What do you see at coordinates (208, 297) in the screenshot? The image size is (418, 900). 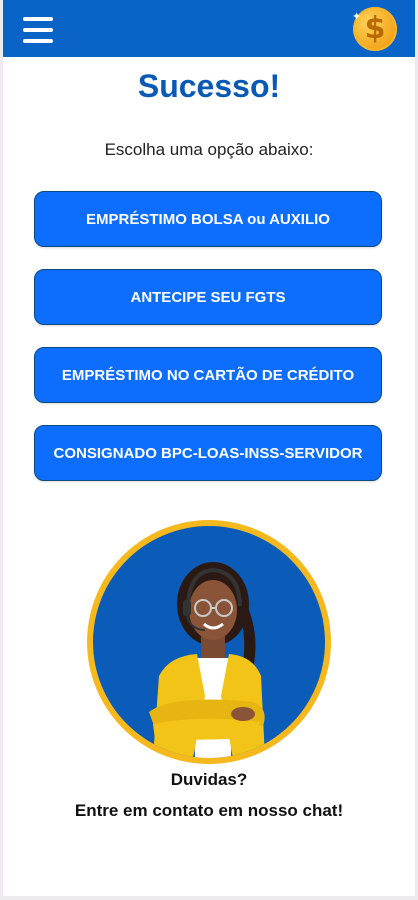 I see `option-button-antecipe-fgts: ANTECIPE SEU FGTS` at bounding box center [208, 297].